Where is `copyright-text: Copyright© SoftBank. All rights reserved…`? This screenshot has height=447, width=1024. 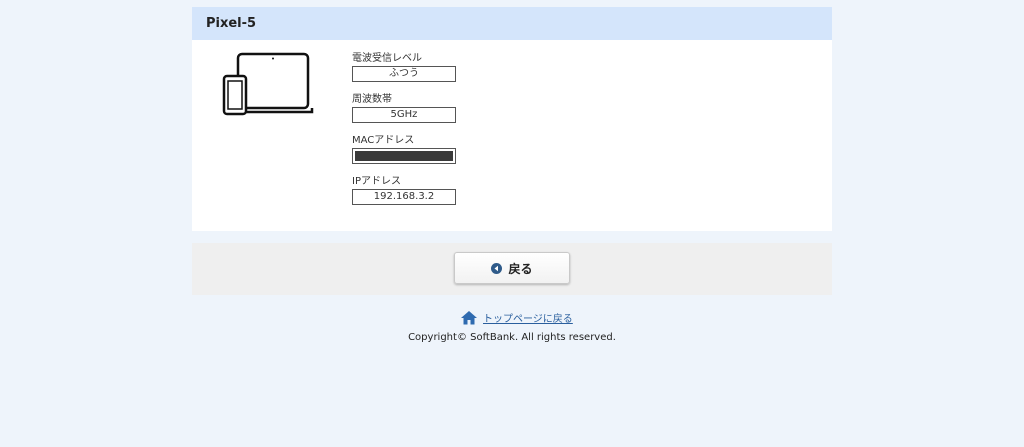
copyright-text: Copyright© SoftBank. All rights reserved… is located at coordinates (512, 337).